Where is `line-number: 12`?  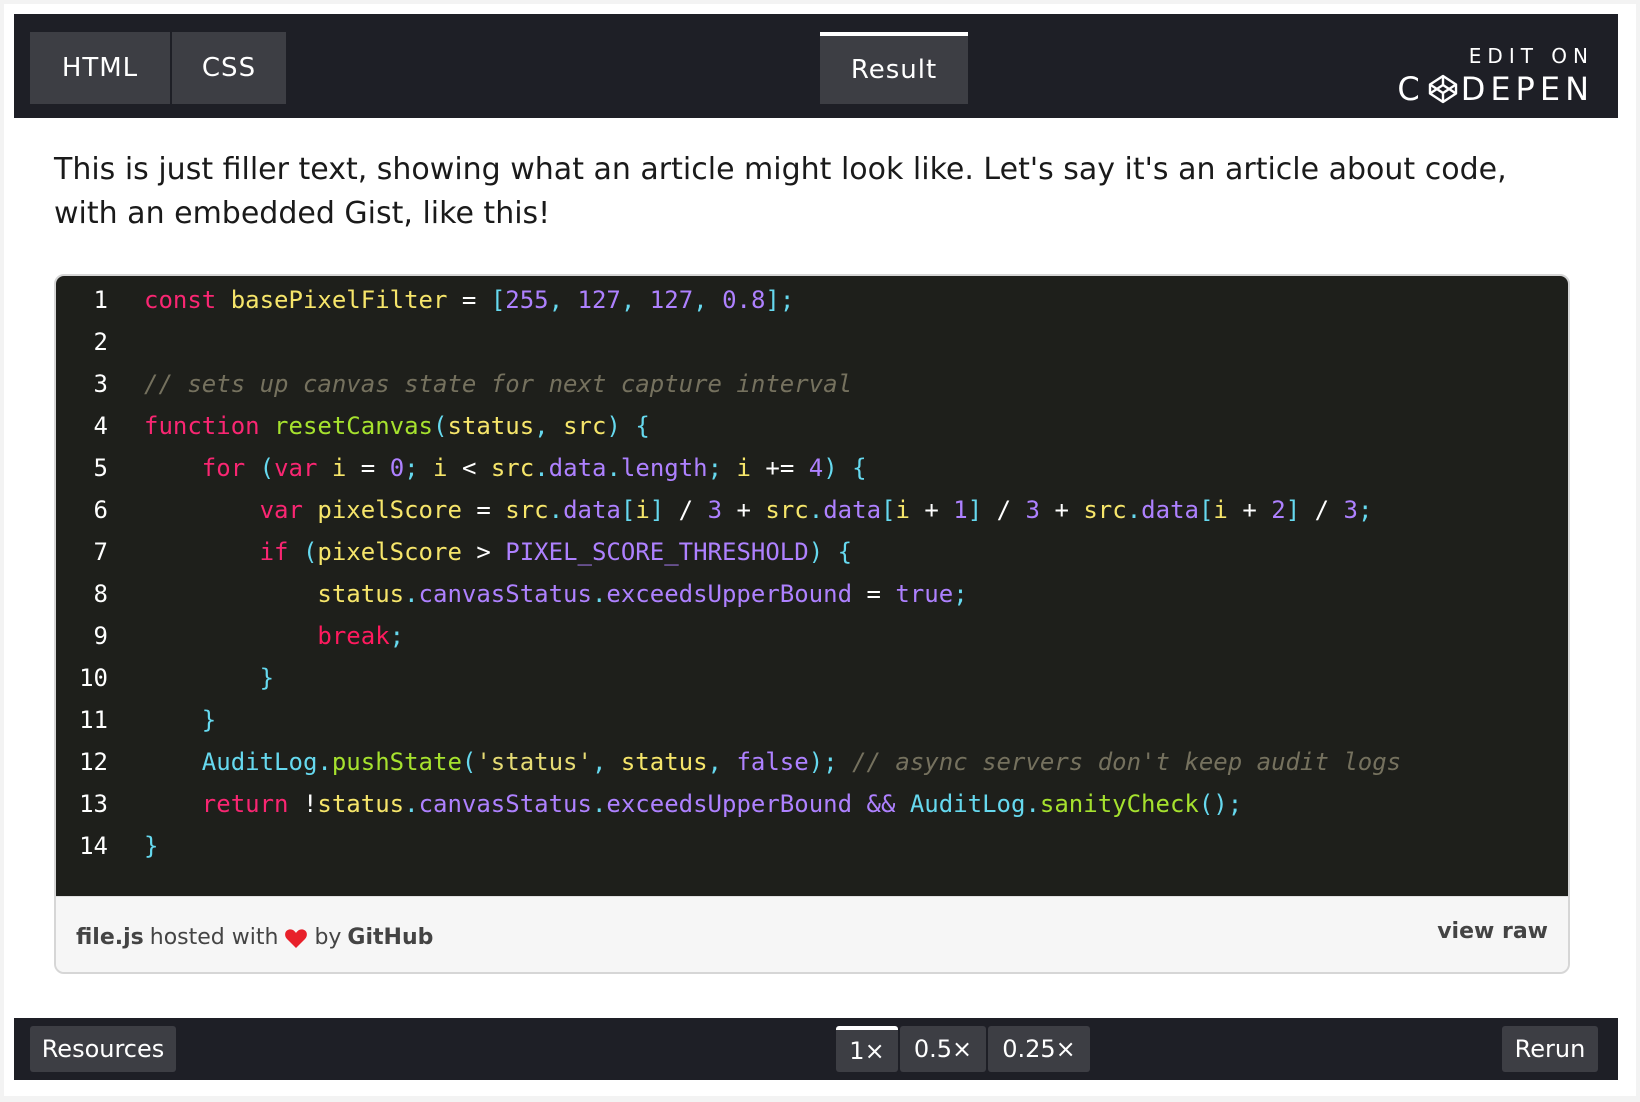
line-number: 12 is located at coordinates (93, 762).